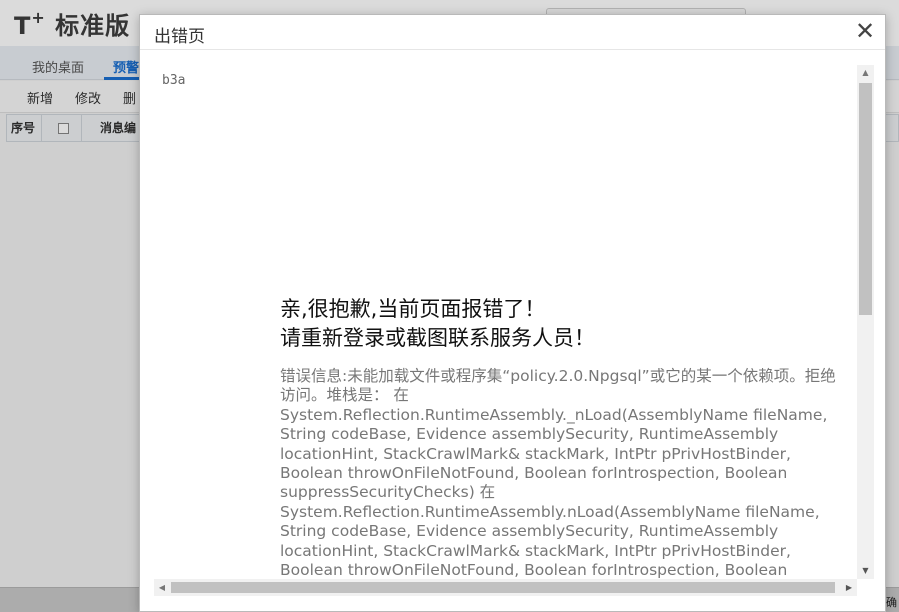 The image size is (899, 612). Describe the element at coordinates (865, 199) in the screenshot. I see `vertical-scroll-thumb` at that location.